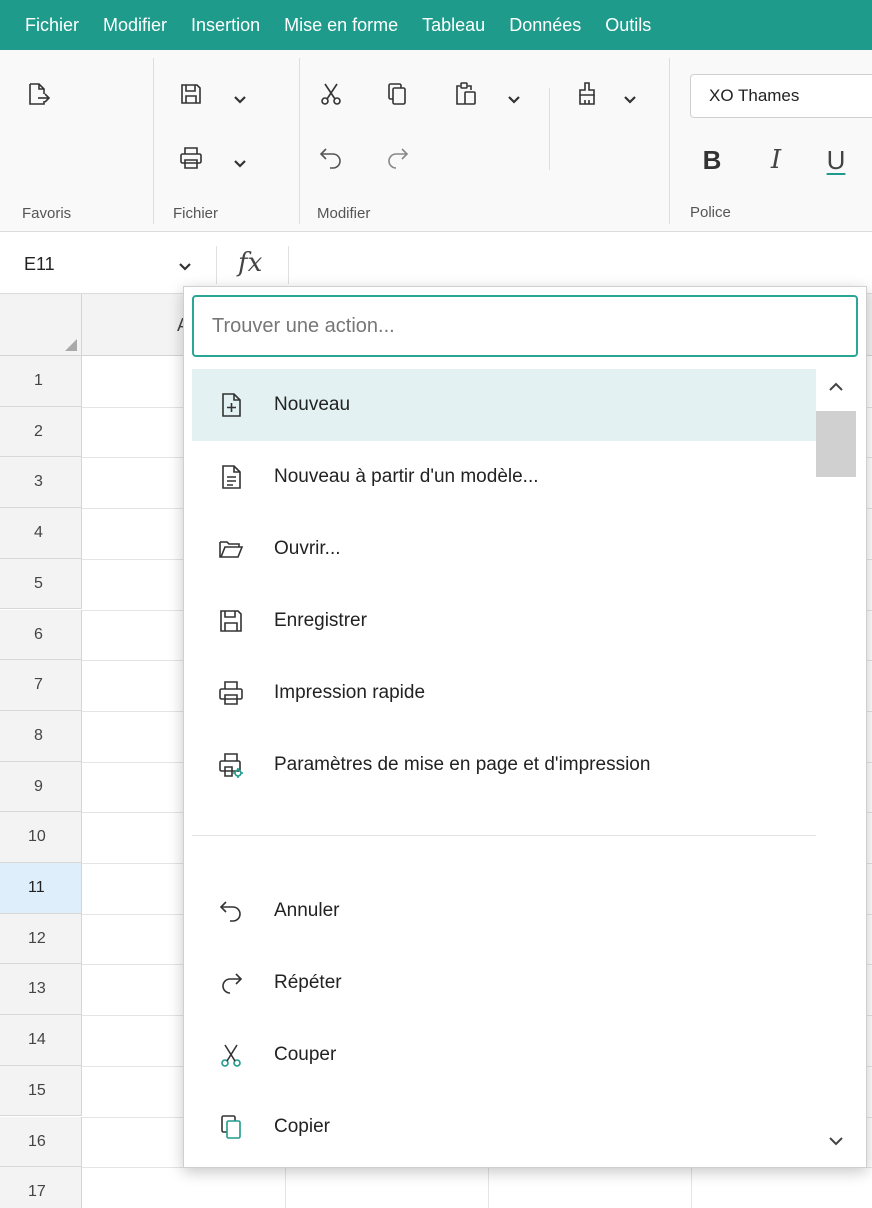  Describe the element at coordinates (504, 835) in the screenshot. I see `list-divider` at that location.